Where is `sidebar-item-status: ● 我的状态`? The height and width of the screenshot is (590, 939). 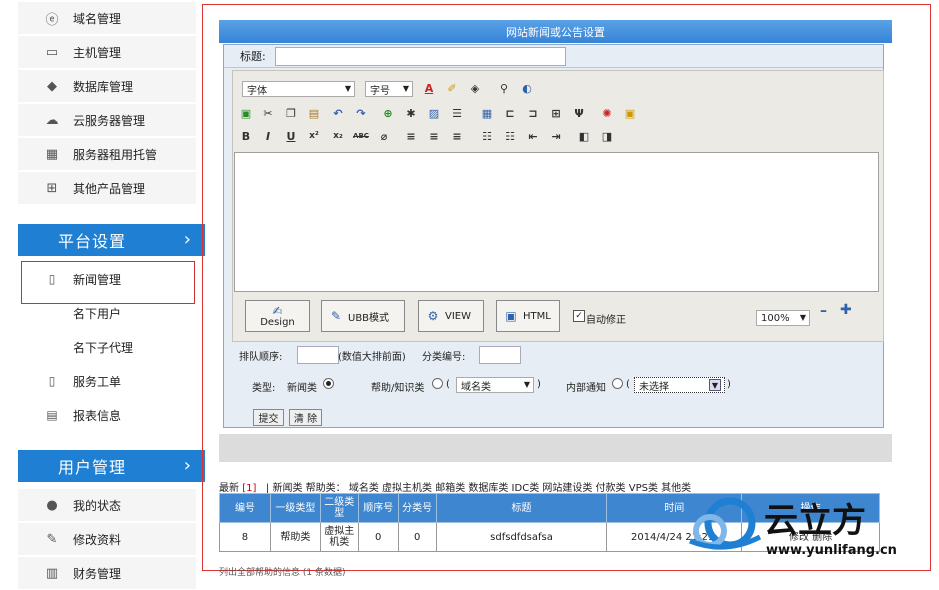
sidebar-item-status: ● 我的状态 is located at coordinates (107, 505).